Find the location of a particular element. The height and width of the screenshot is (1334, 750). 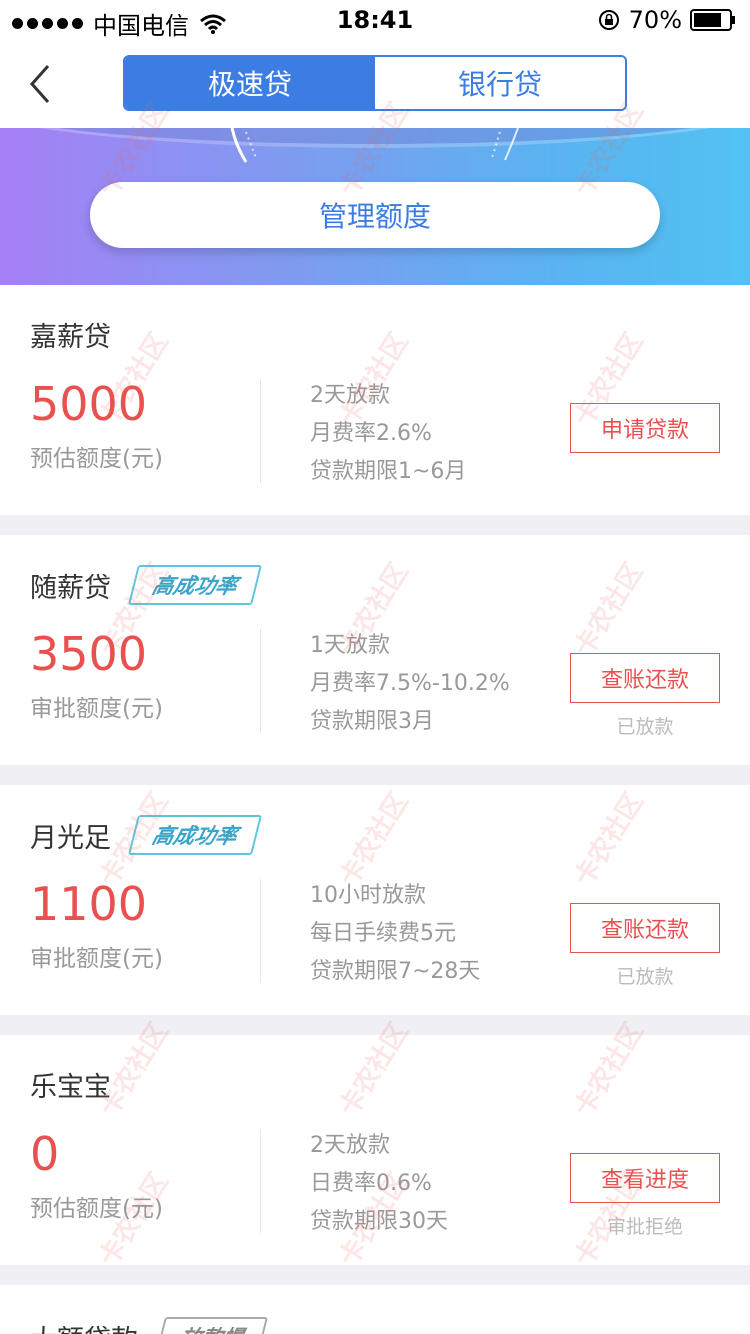

loan-name: 大额贷款 is located at coordinates (84, 1326).